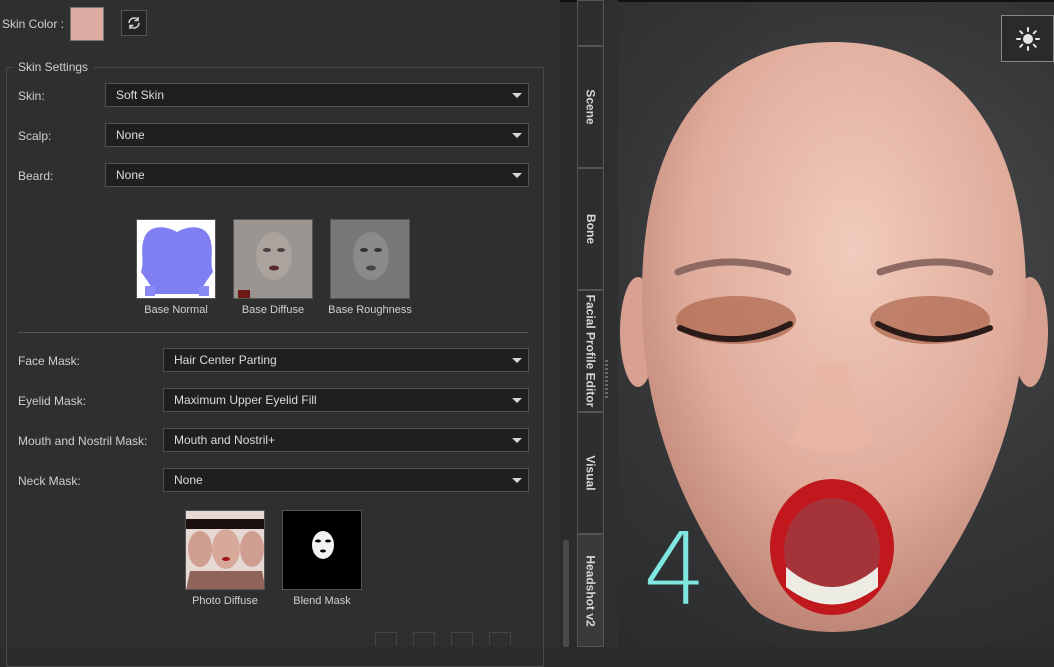  What do you see at coordinates (611, 323) in the screenshot?
I see `splitter` at bounding box center [611, 323].